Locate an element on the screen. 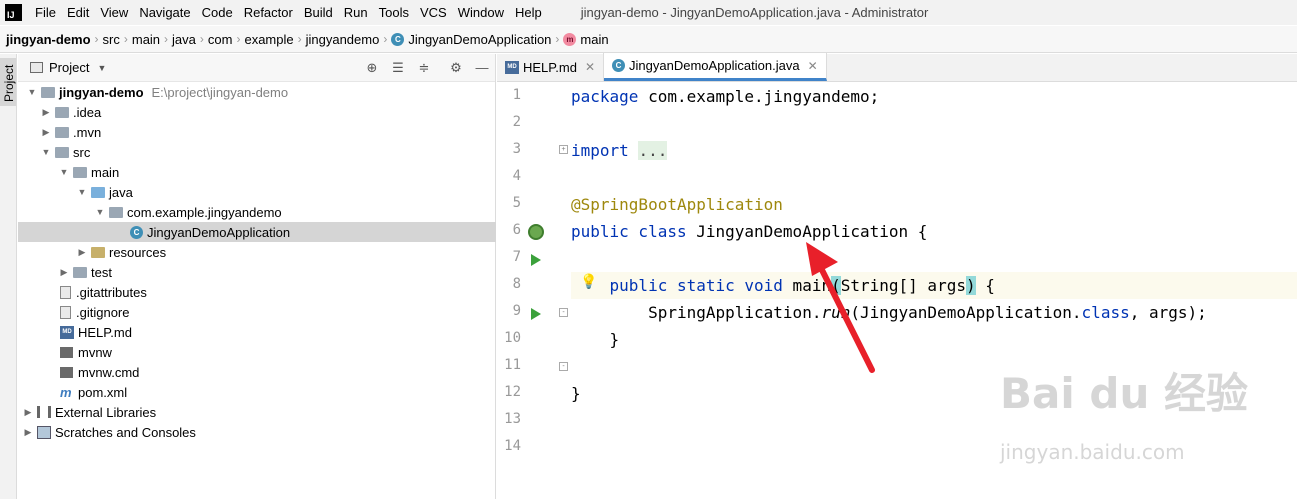  breadcrumb-item-main: main › is located at coordinates (152, 39).